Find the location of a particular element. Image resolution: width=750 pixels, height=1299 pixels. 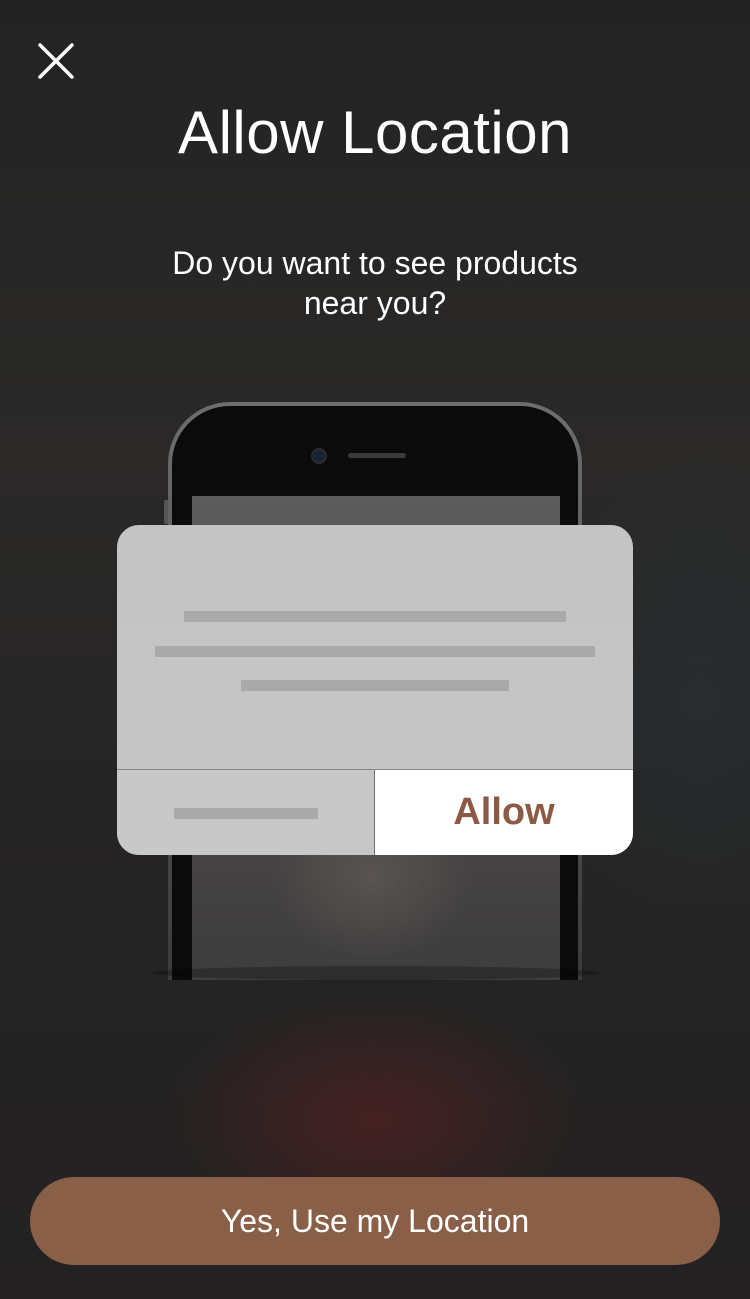

page-title: Allow Location is located at coordinates (375, 132).